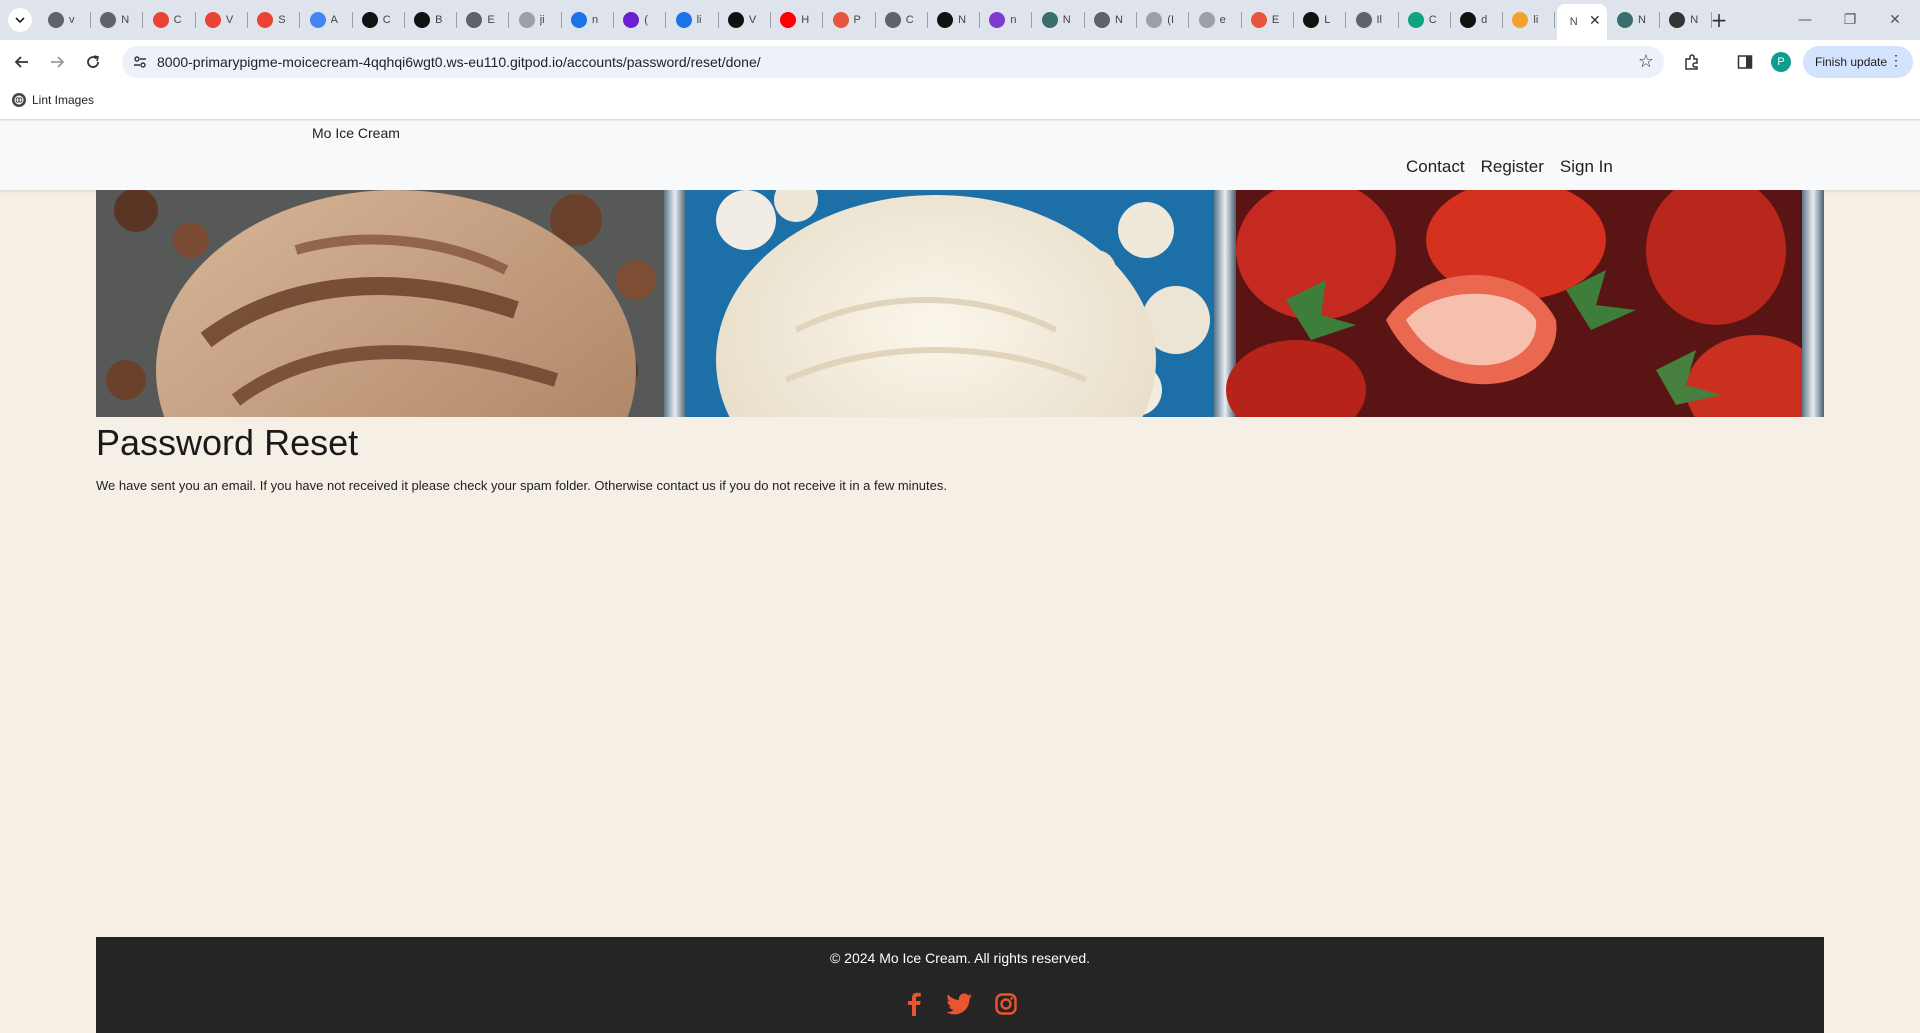  What do you see at coordinates (93, 62) in the screenshot?
I see `reload-button` at bounding box center [93, 62].